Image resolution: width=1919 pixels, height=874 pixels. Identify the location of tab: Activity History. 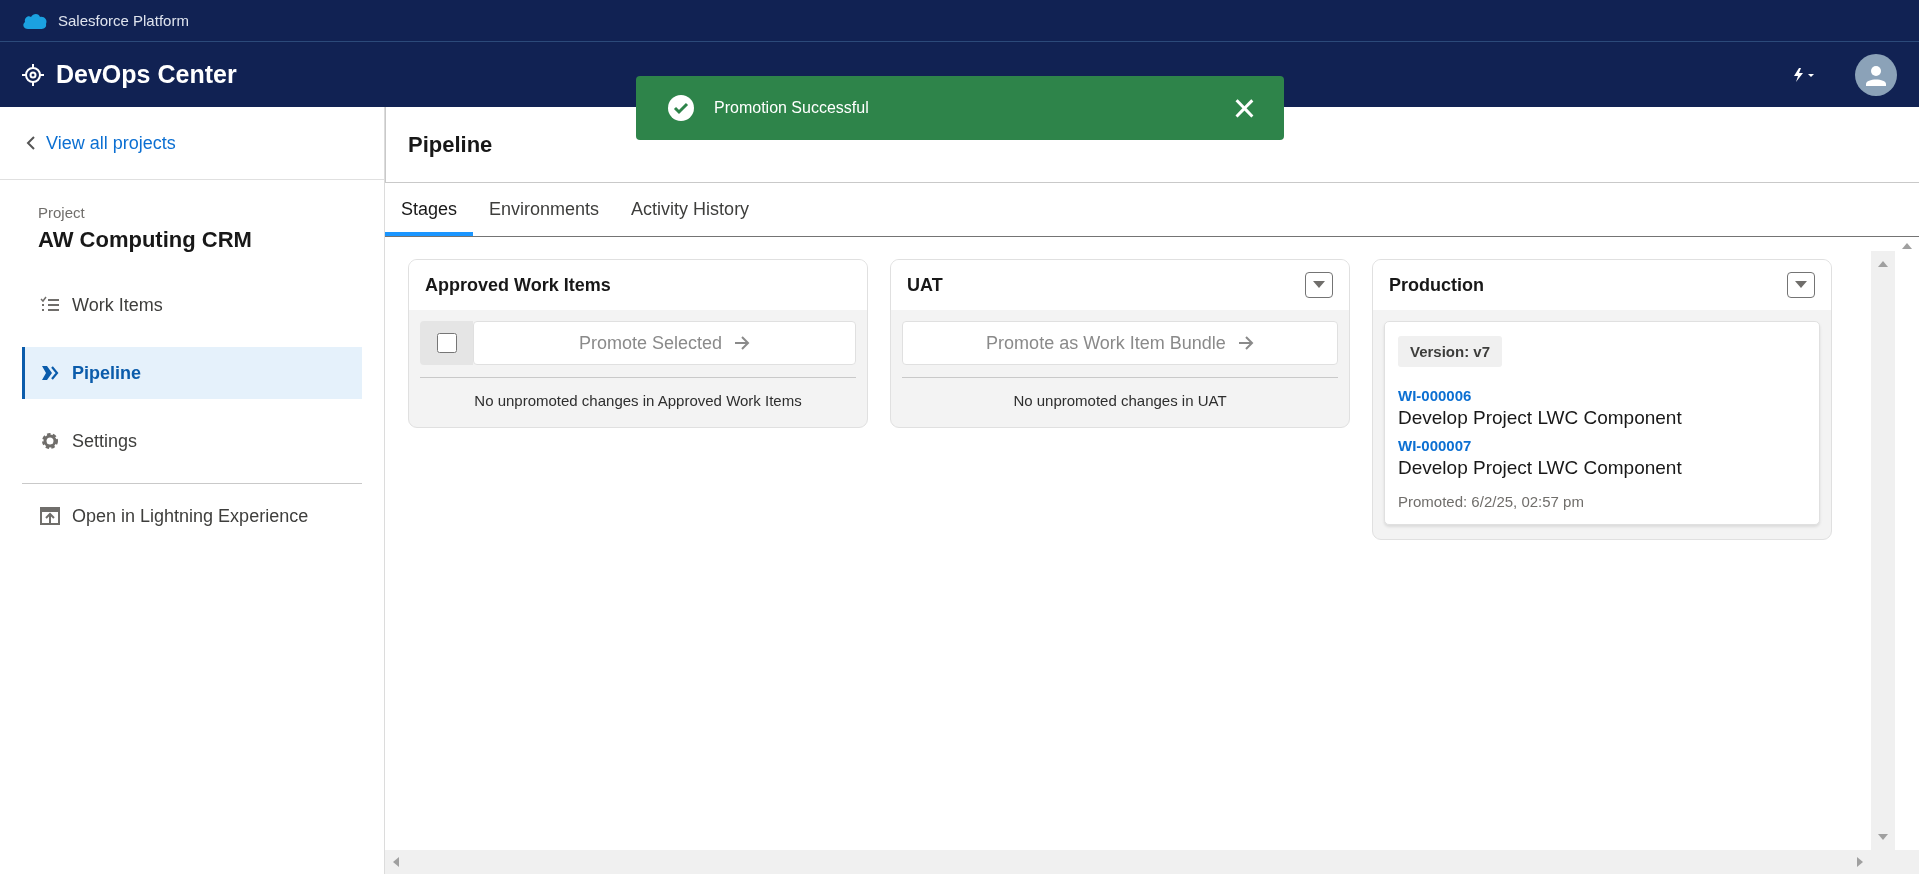
(690, 209).